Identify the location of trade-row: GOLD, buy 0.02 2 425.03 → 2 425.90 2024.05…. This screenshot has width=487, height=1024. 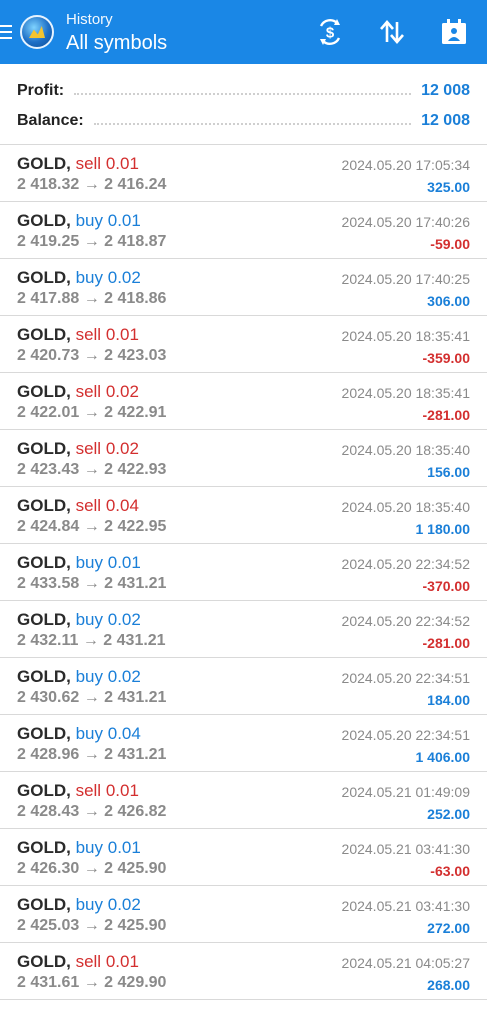
(243, 914).